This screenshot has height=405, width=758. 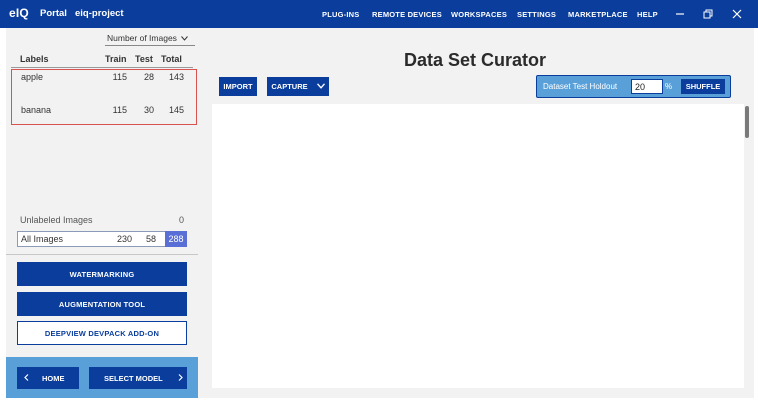 I want to click on all-images-train: 230, so click(x=124, y=239).